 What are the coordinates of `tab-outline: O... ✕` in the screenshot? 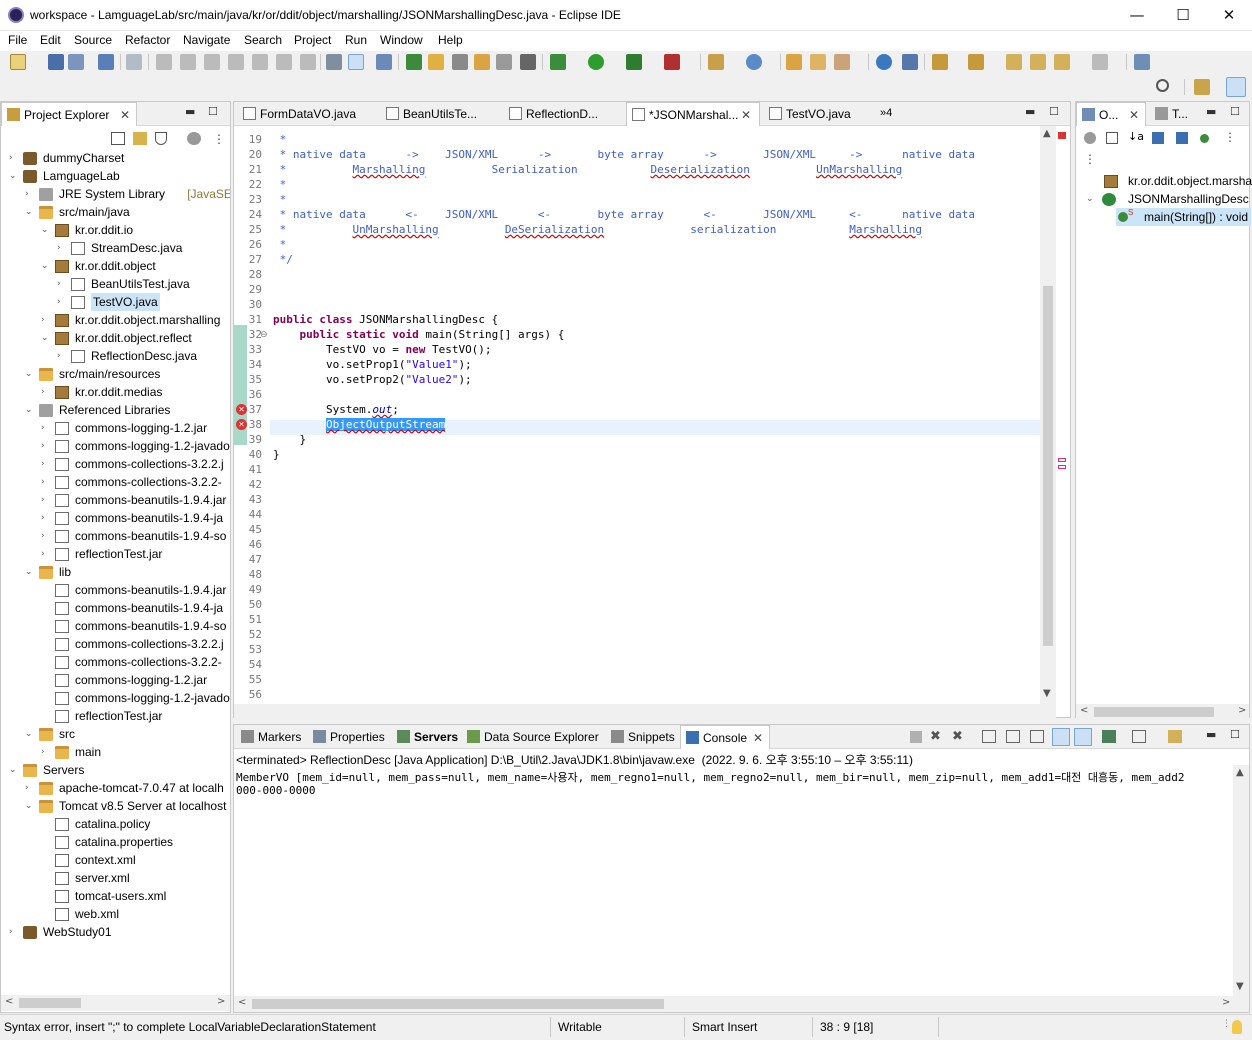 It's located at (1111, 114).